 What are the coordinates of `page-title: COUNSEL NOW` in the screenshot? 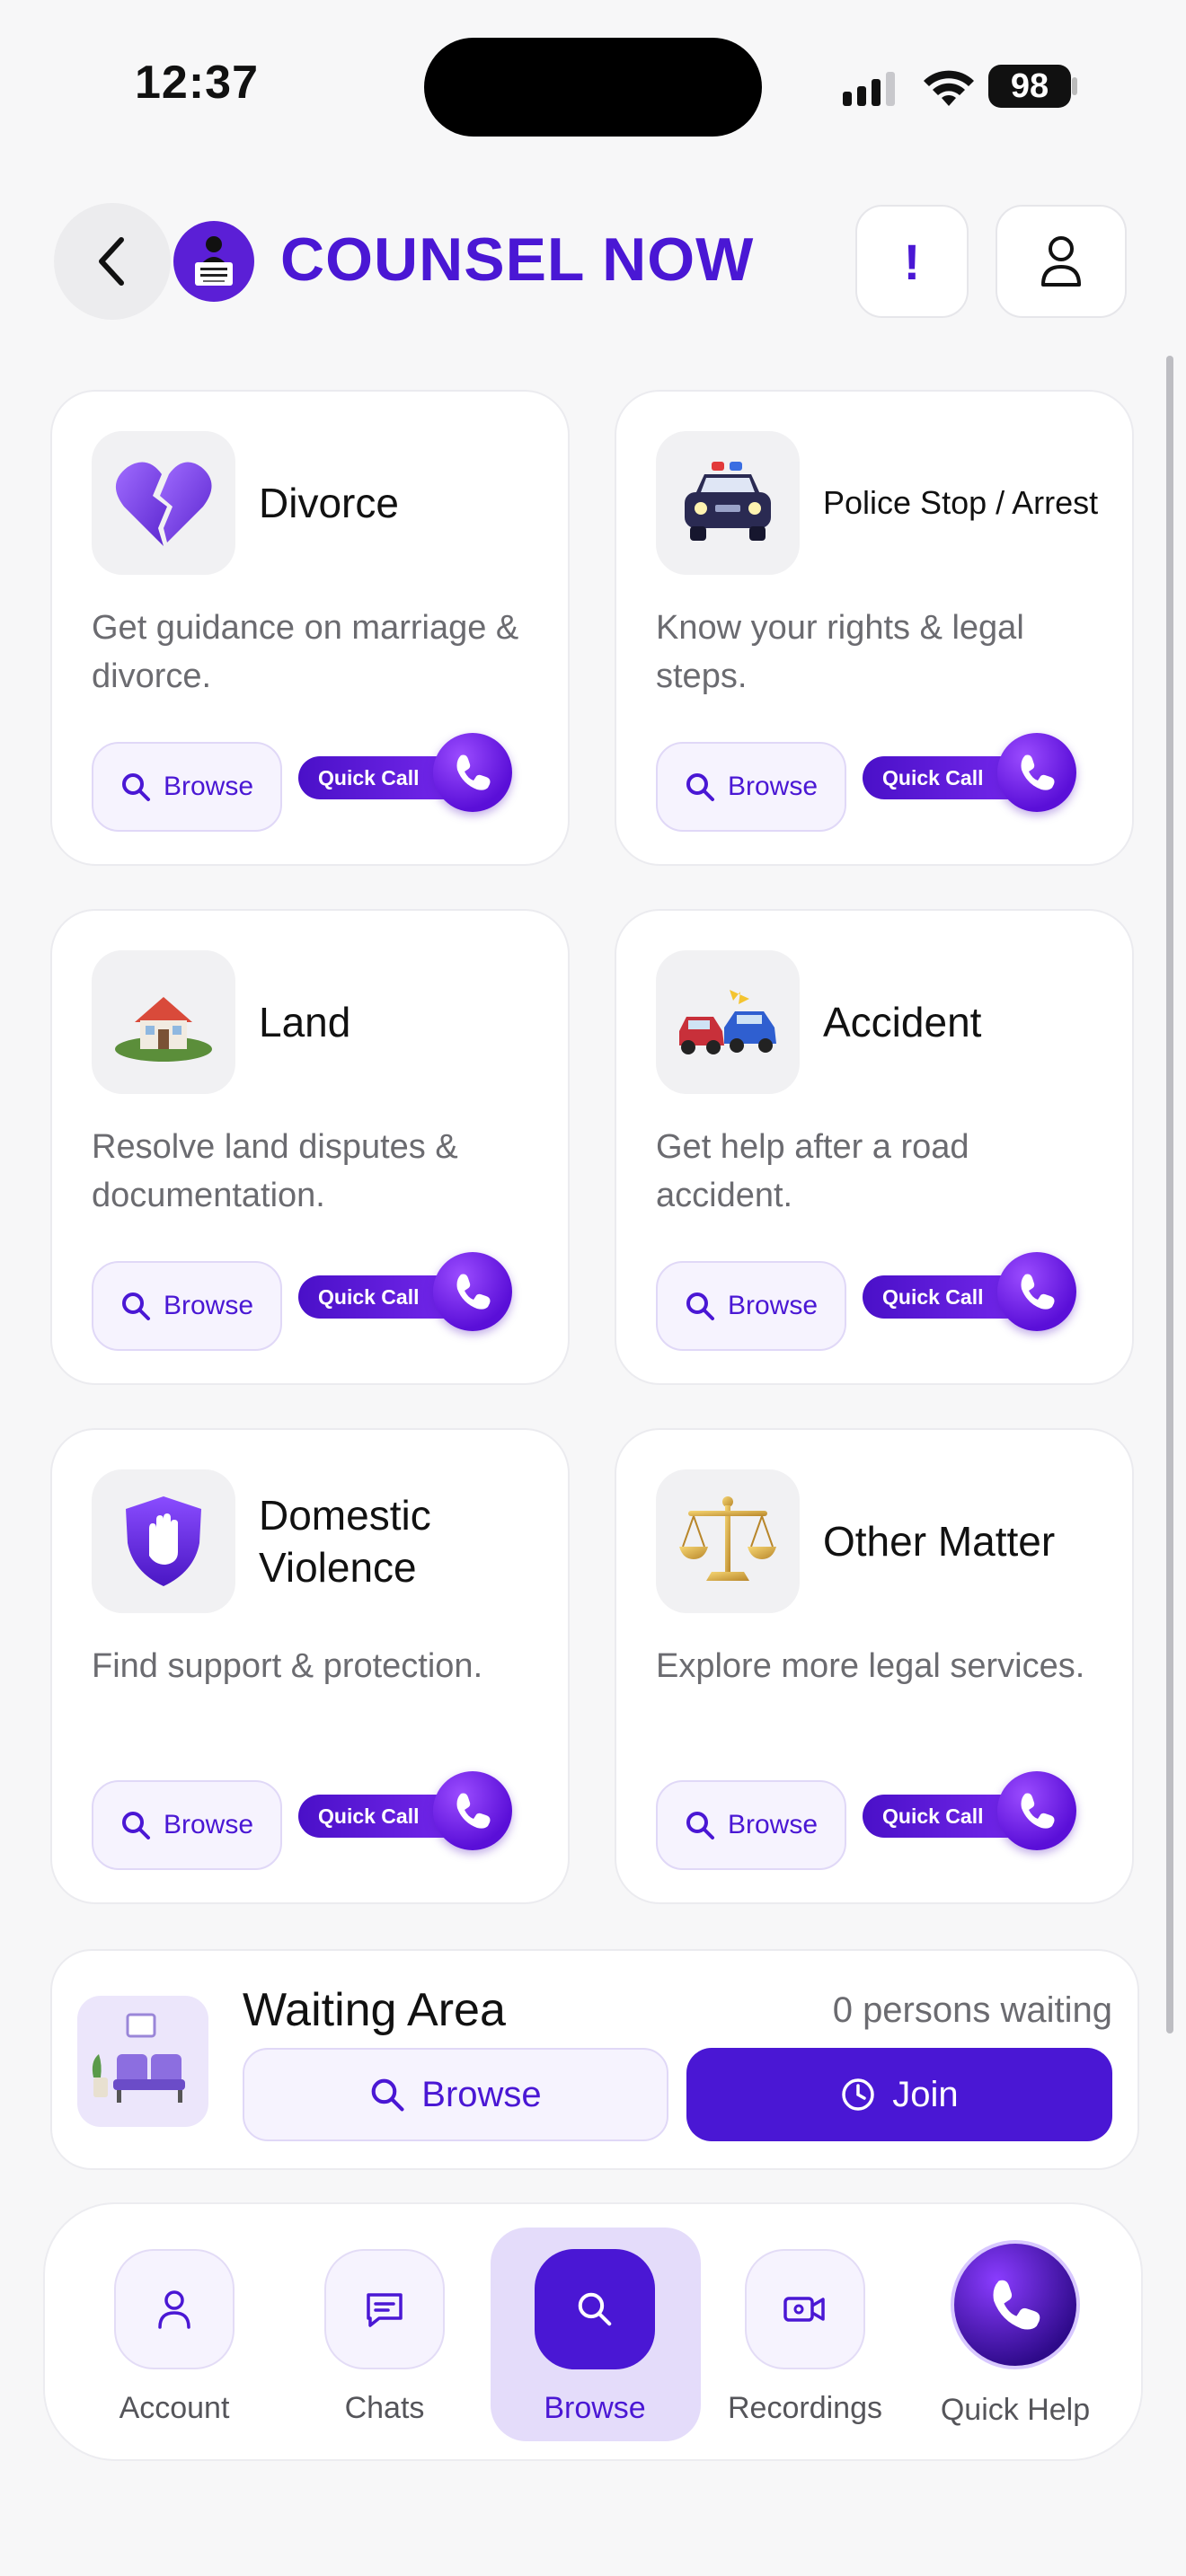 It's located at (517, 259).